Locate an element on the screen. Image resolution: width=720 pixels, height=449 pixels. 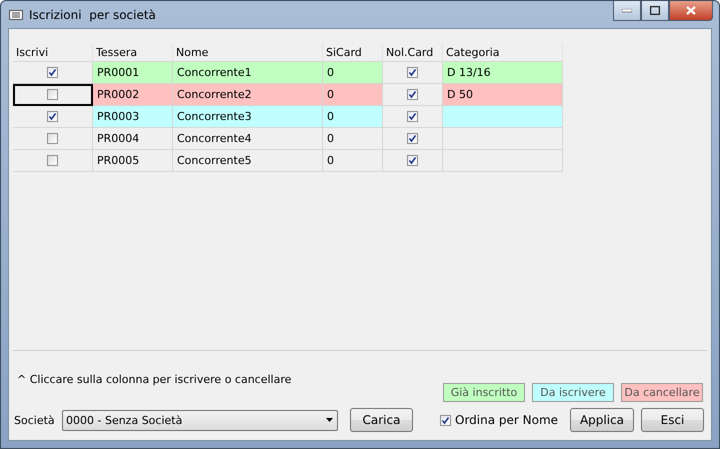
table-cell: Concorrente1 is located at coordinates (248, 73).